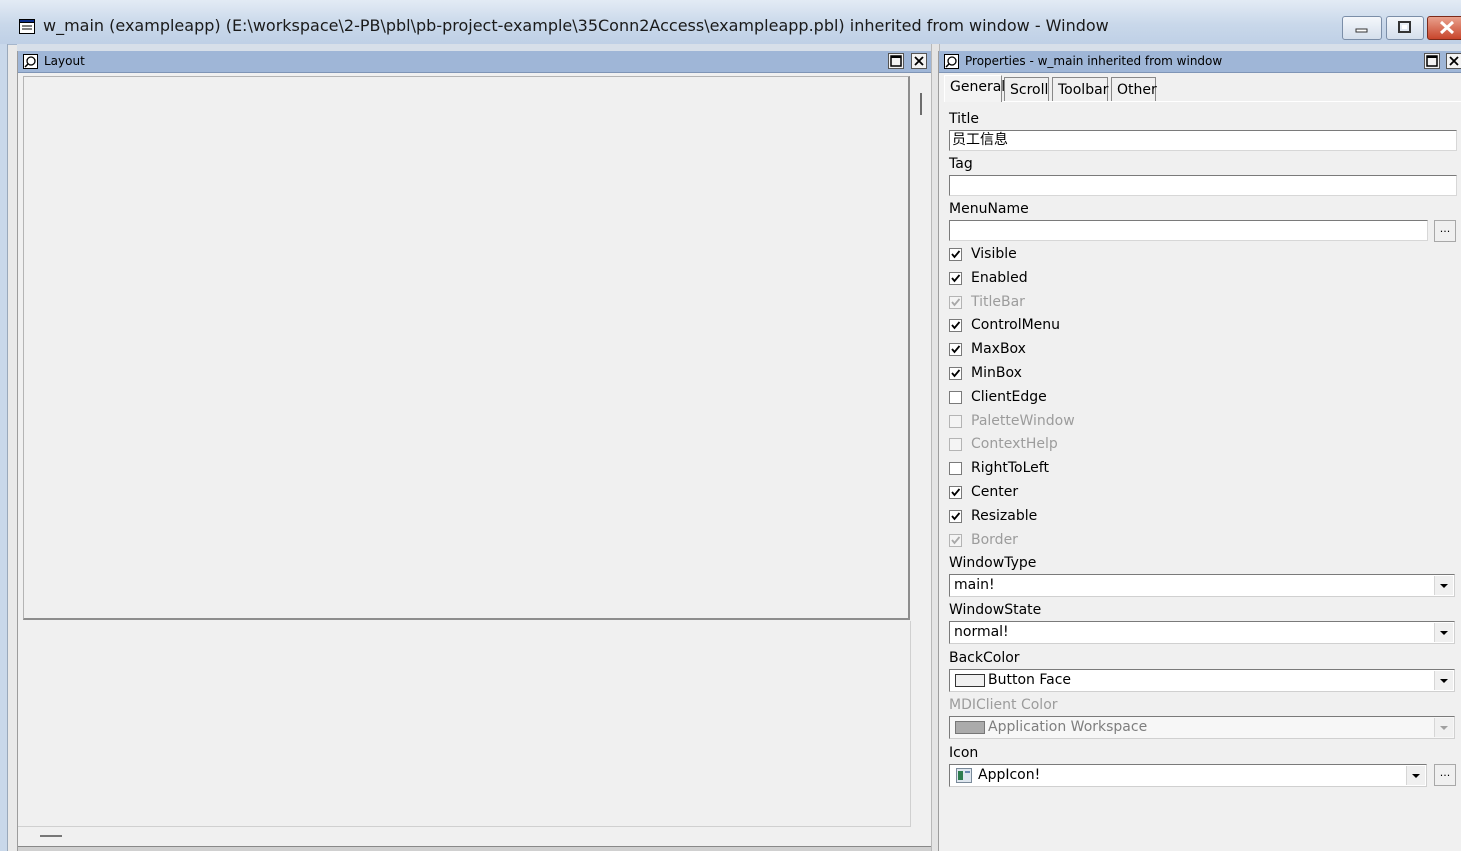 The height and width of the screenshot is (851, 1461). Describe the element at coordinates (993, 563) in the screenshot. I see `windowtype-label: WindowType` at that location.